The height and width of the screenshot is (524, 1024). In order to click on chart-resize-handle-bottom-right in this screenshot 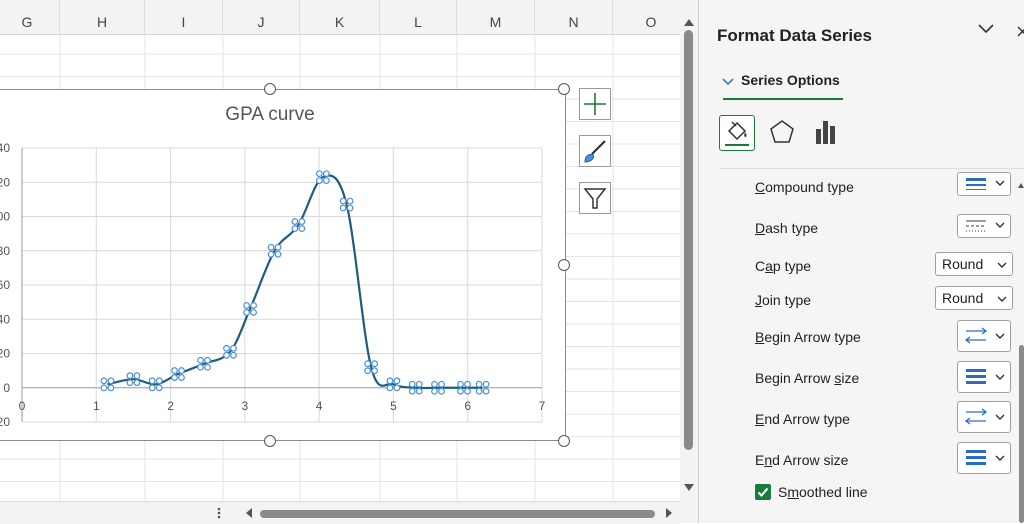, I will do `click(564, 441)`.